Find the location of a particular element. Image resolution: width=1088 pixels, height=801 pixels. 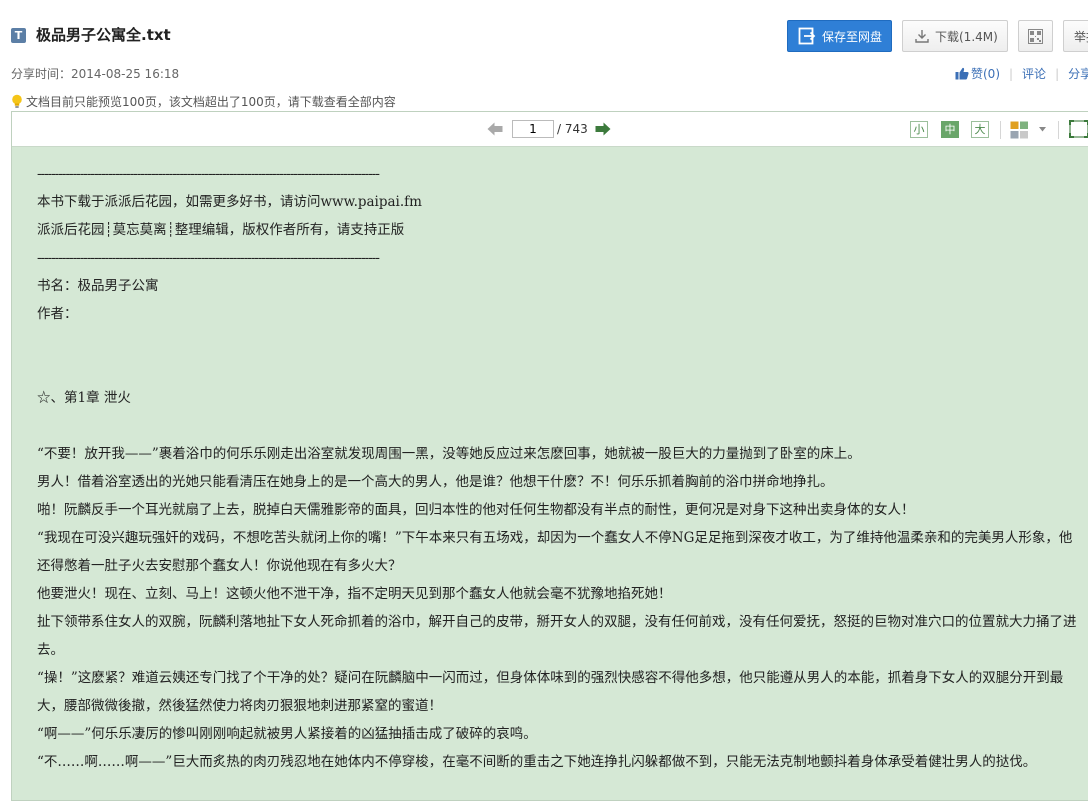

meta-links: 赞(0) | 评论 | 分享 is located at coordinates (1021, 73).